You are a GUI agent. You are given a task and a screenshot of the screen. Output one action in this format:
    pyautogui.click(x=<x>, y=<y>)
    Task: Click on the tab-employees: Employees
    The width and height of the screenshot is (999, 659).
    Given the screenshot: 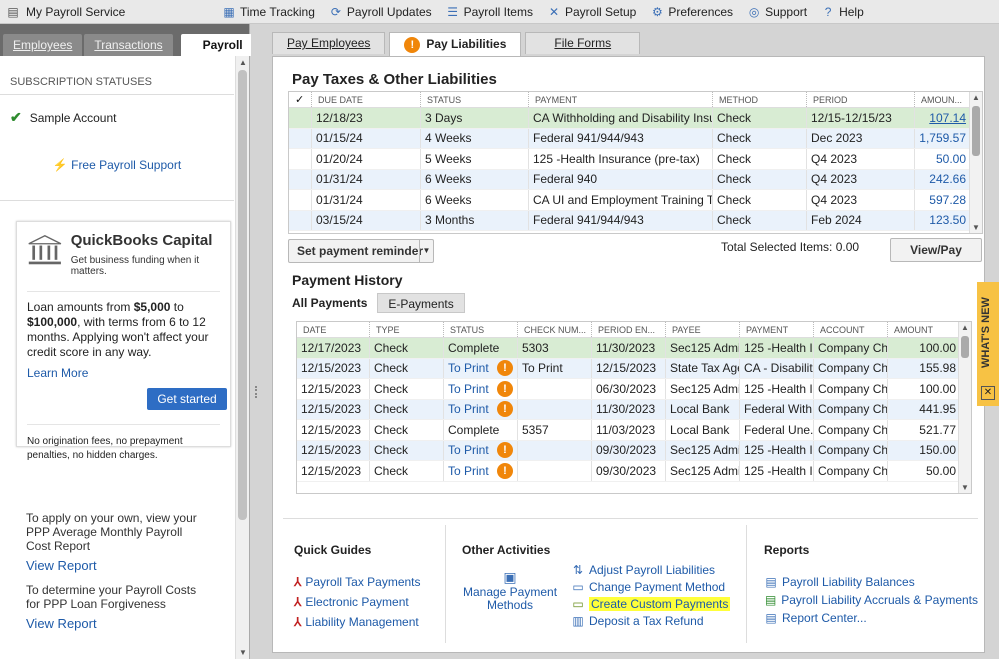 What is the action you would take?
    pyautogui.click(x=43, y=45)
    